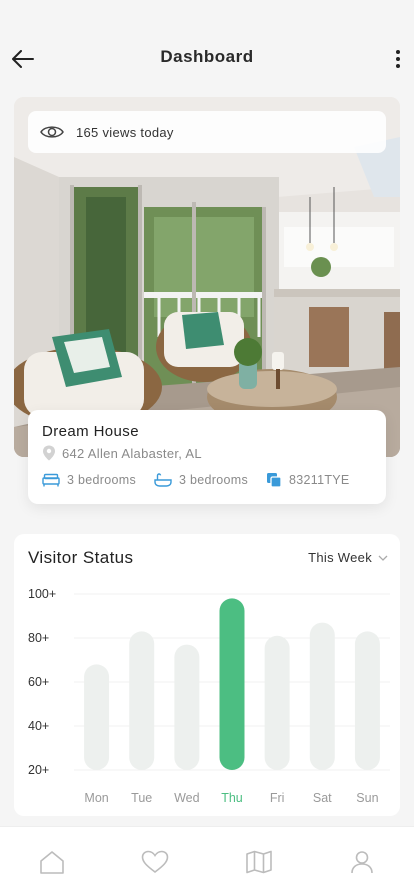  Describe the element at coordinates (277, 702) in the screenshot. I see `chart-bar-fri` at that location.